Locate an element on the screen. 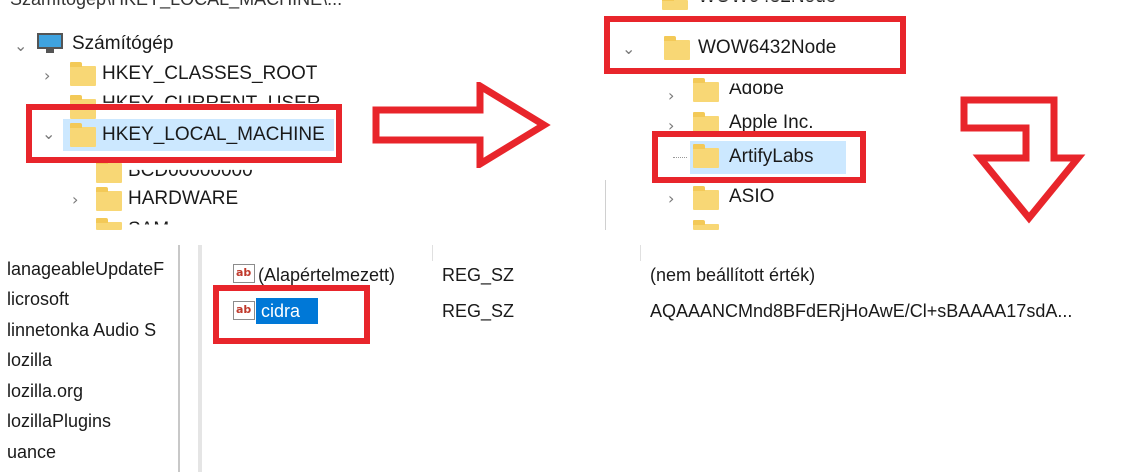 The height and width of the screenshot is (472, 1131). value-name-default: (Alapértelmezett) is located at coordinates (326, 275).